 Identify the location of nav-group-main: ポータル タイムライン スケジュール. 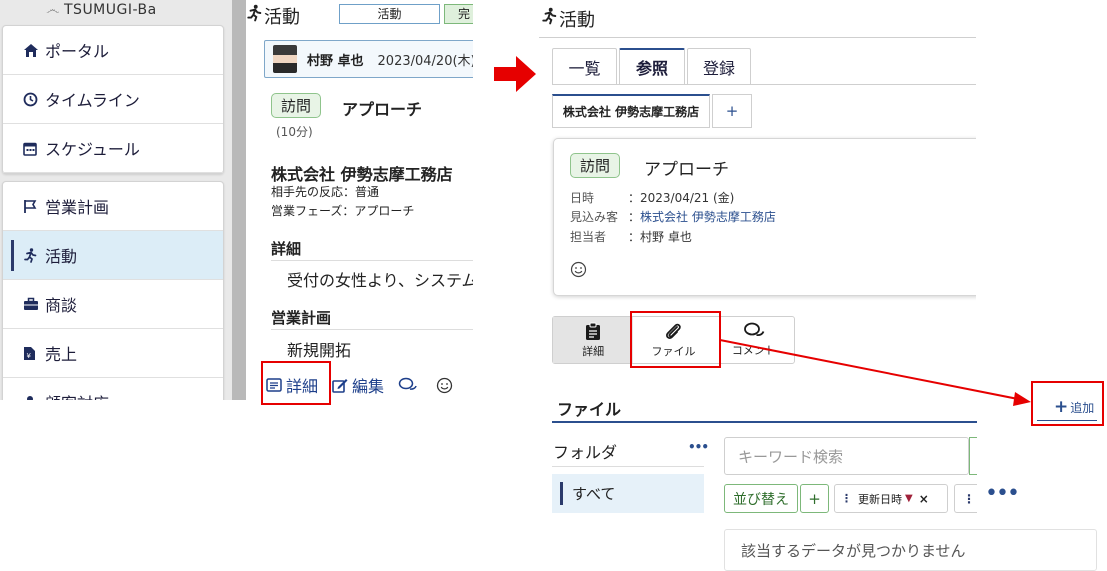
(113, 99).